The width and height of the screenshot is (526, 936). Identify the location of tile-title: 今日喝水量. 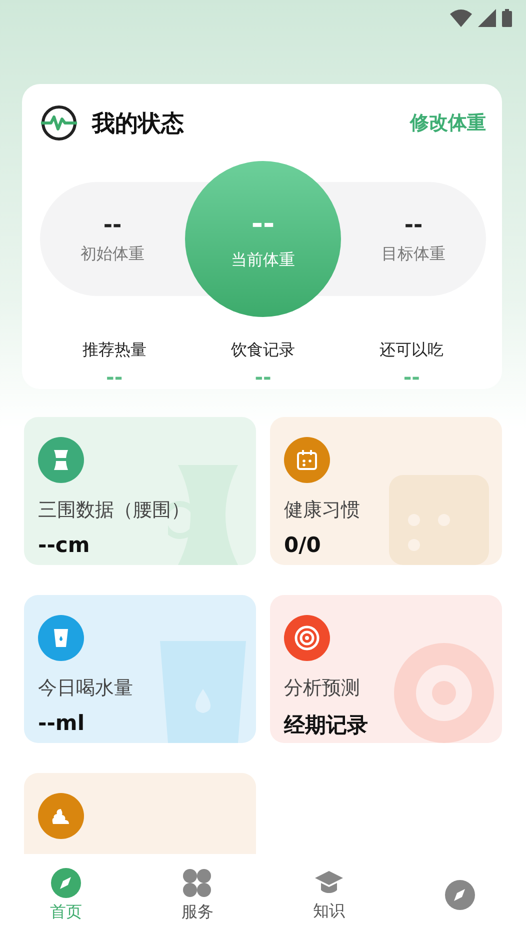
(86, 688).